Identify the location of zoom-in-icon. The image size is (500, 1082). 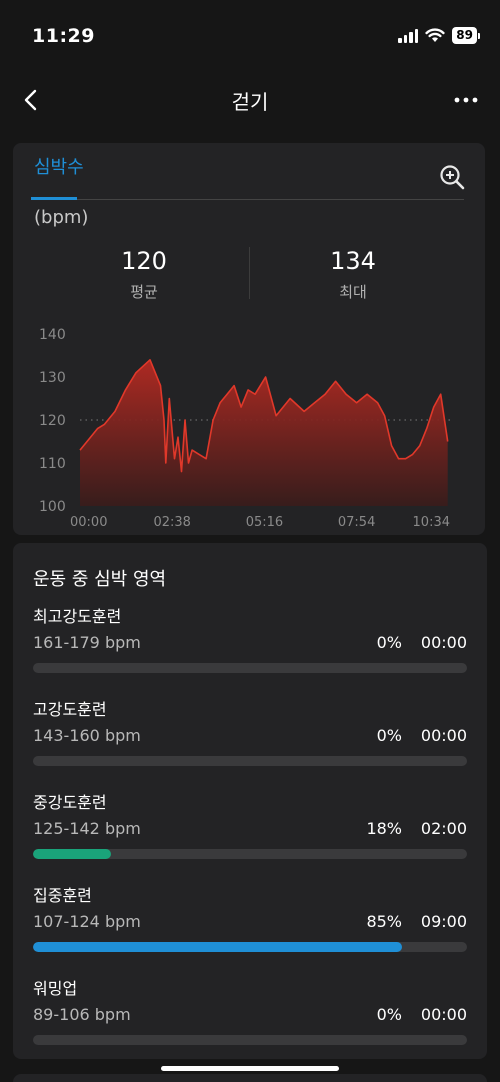
(452, 177).